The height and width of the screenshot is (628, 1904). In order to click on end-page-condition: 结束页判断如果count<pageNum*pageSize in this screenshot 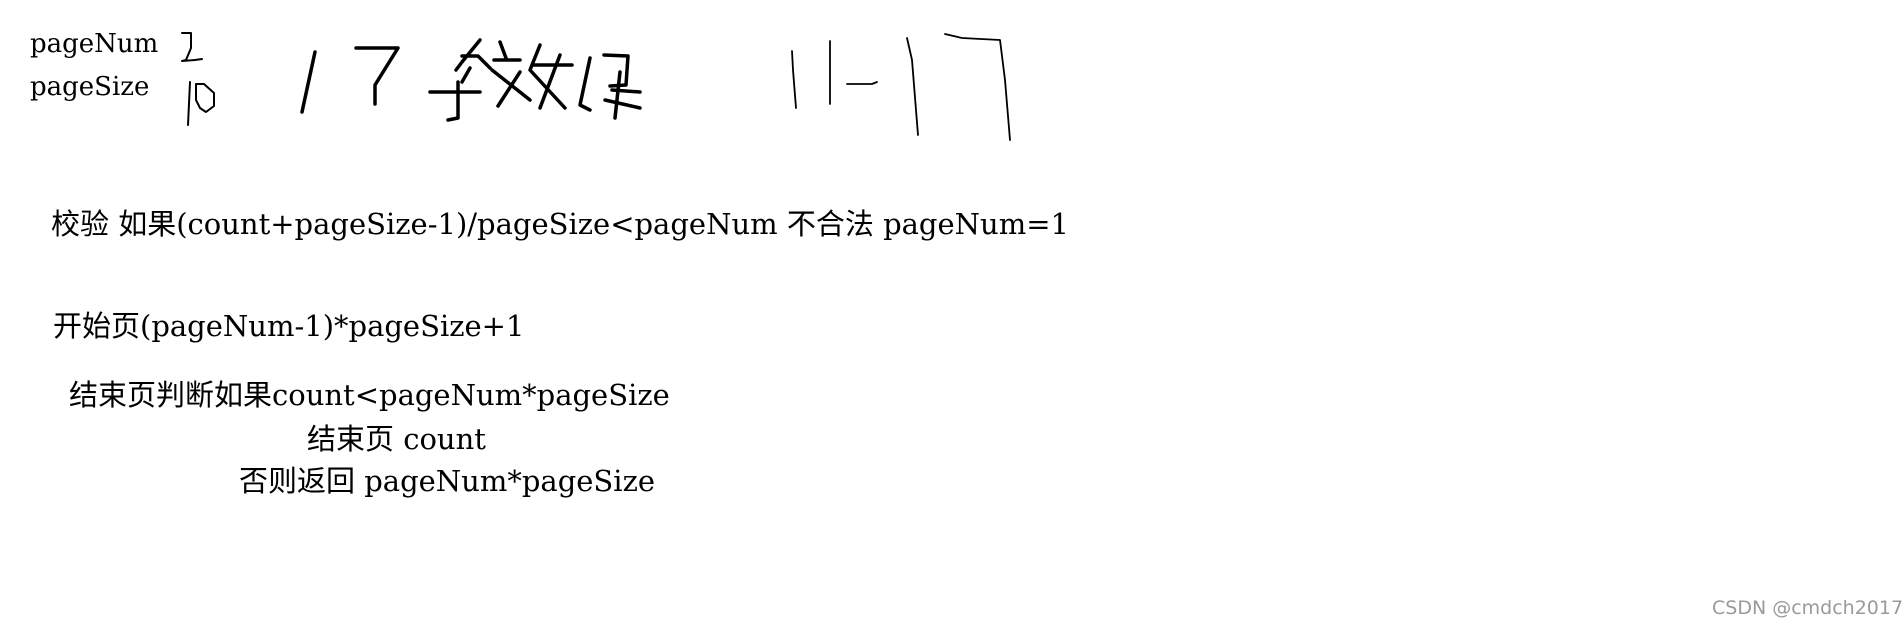, I will do `click(369, 395)`.